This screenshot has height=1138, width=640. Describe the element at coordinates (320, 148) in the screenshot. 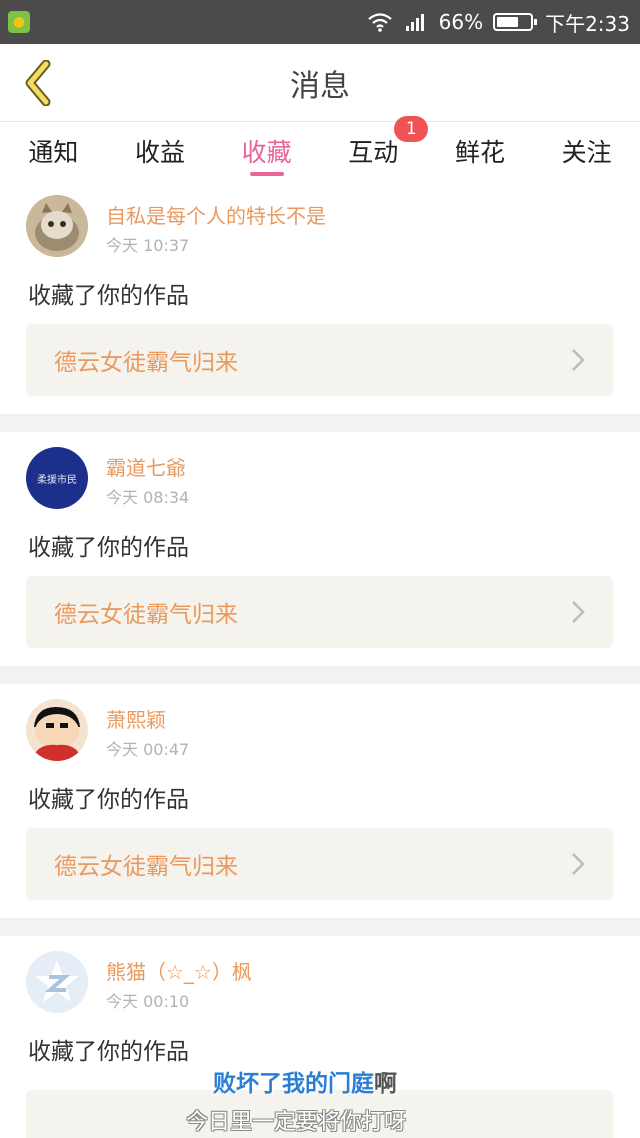

I see `tab-bar: 通知 收益 收藏 互动 1 鲜花 关注` at that location.